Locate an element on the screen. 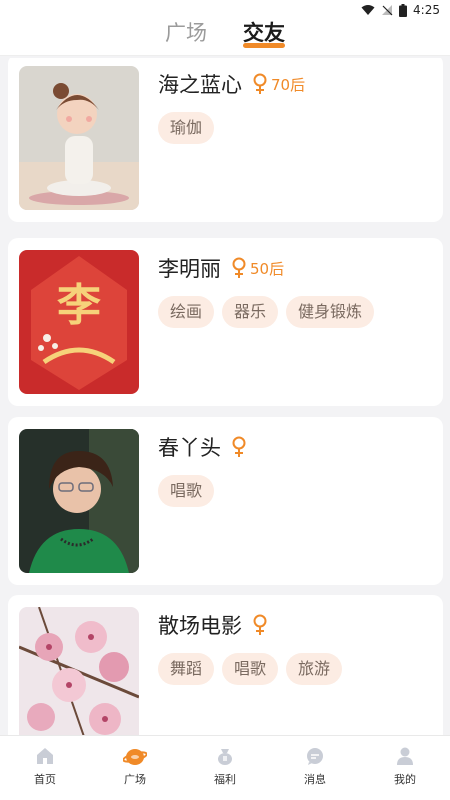  status-time: 4:25 is located at coordinates (426, 10).